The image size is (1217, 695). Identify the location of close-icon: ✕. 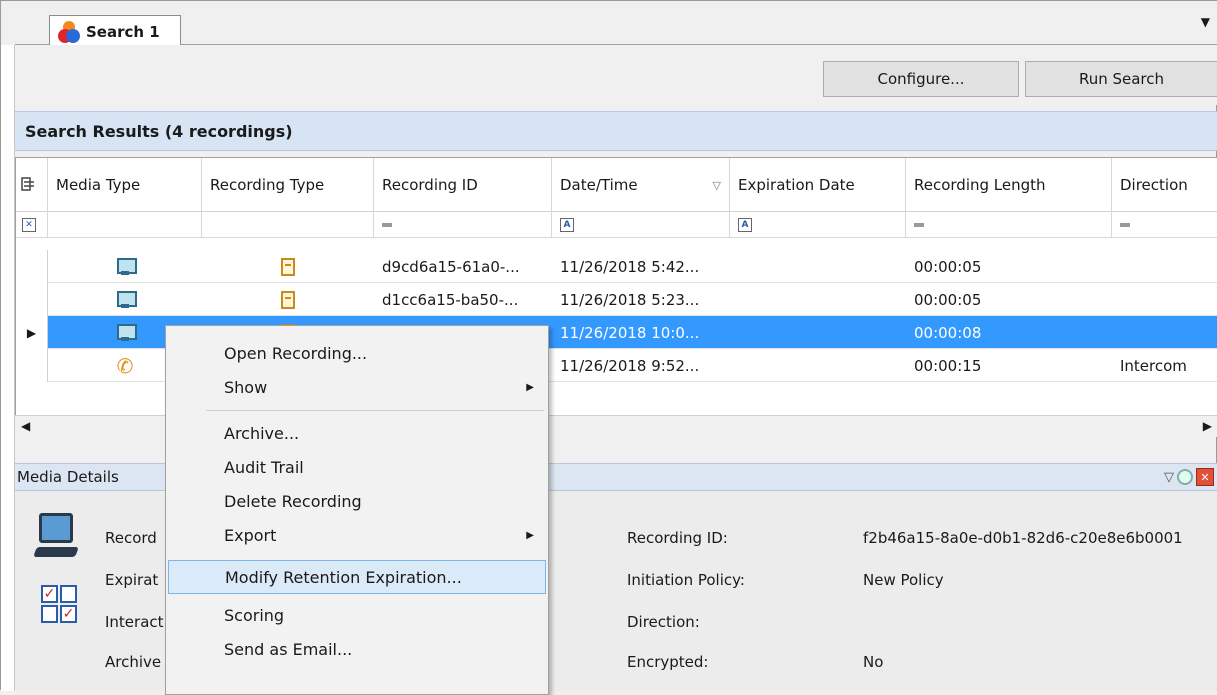
(1205, 477).